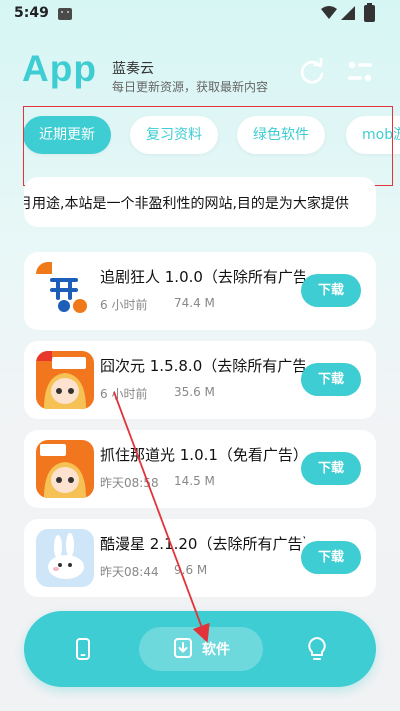 The width and height of the screenshot is (400, 711). Describe the element at coordinates (200, 380) in the screenshot. I see `list-item: 囧次元 1.5.8.0（去除所有广告） 6 小时前 35.6 M 下载` at that location.